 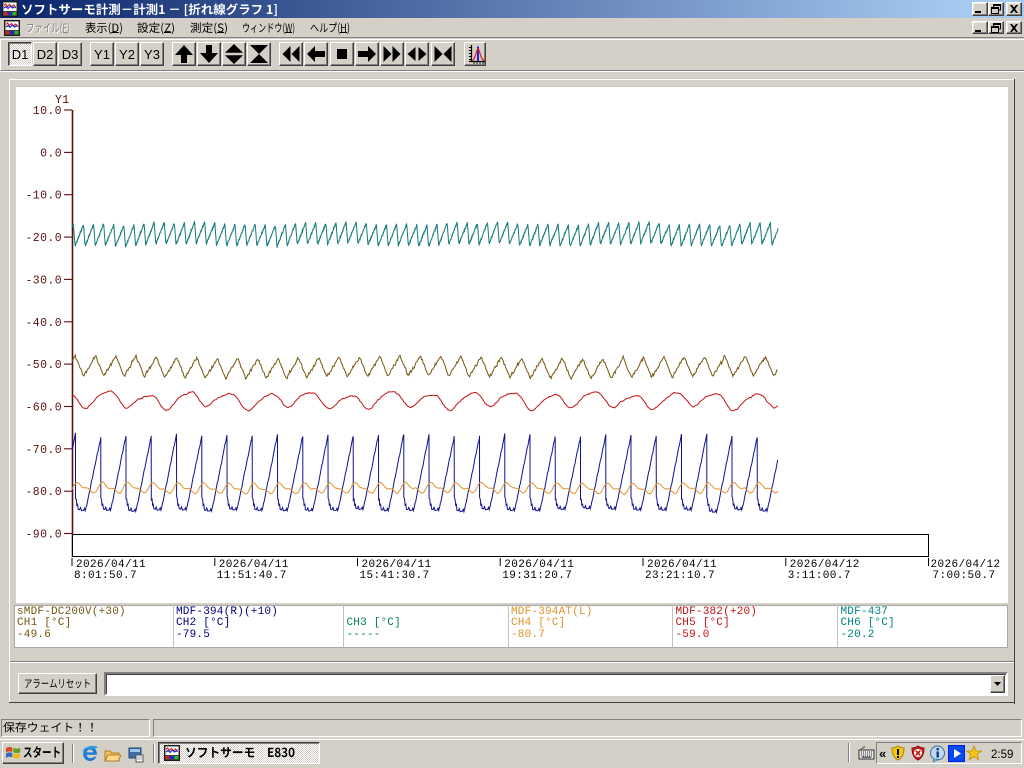 I want to click on svg-text: 19:31:20.7, so click(x=537, y=576).